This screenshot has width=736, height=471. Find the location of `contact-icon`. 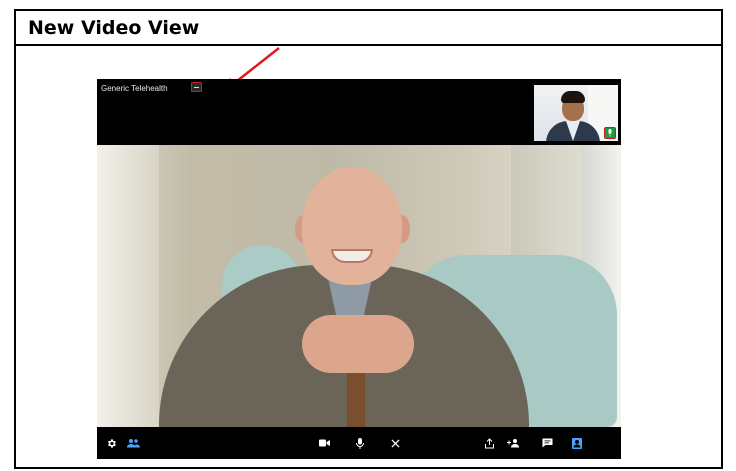

contact-icon is located at coordinates (577, 443).